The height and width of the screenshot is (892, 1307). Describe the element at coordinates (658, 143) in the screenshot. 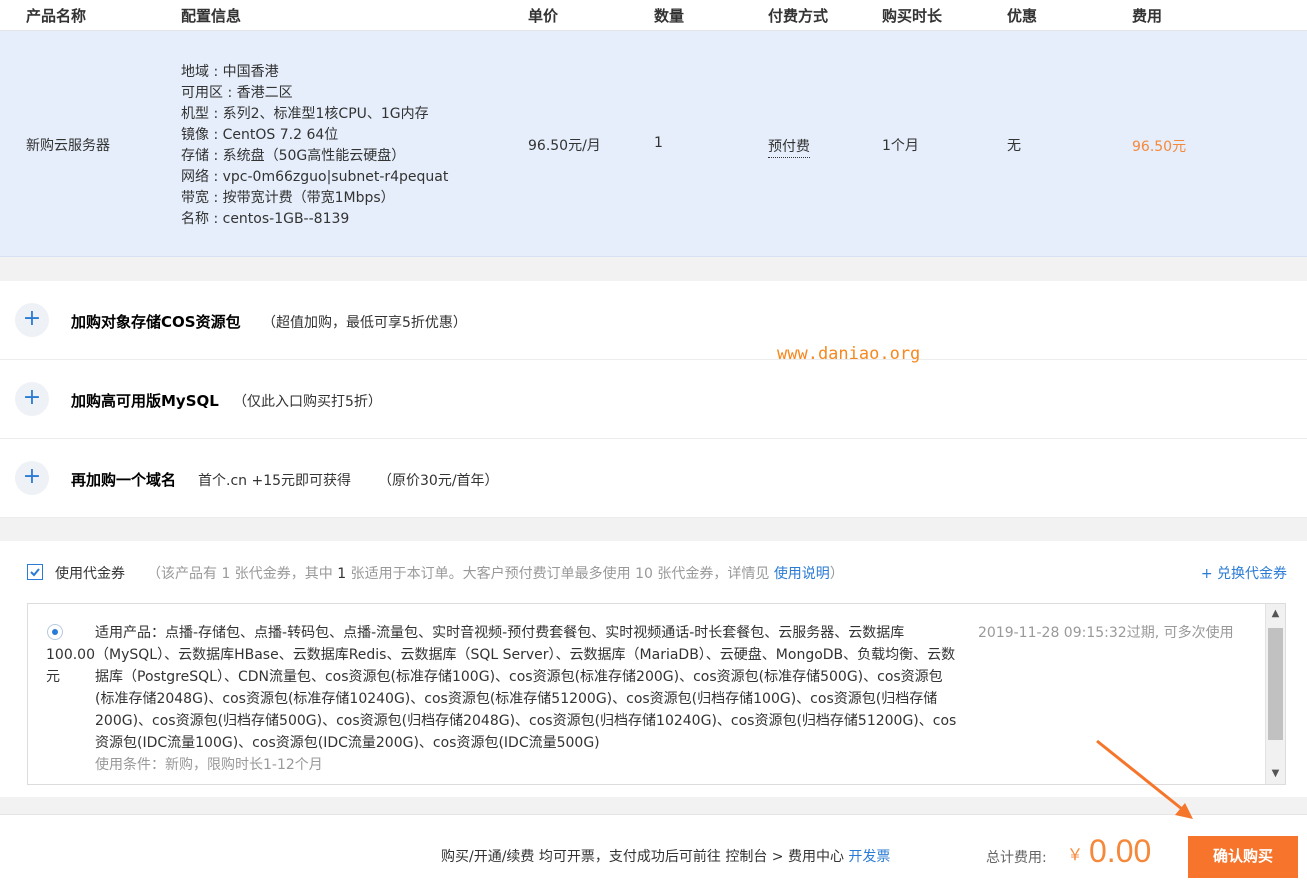

I see `quantity: 1` at that location.